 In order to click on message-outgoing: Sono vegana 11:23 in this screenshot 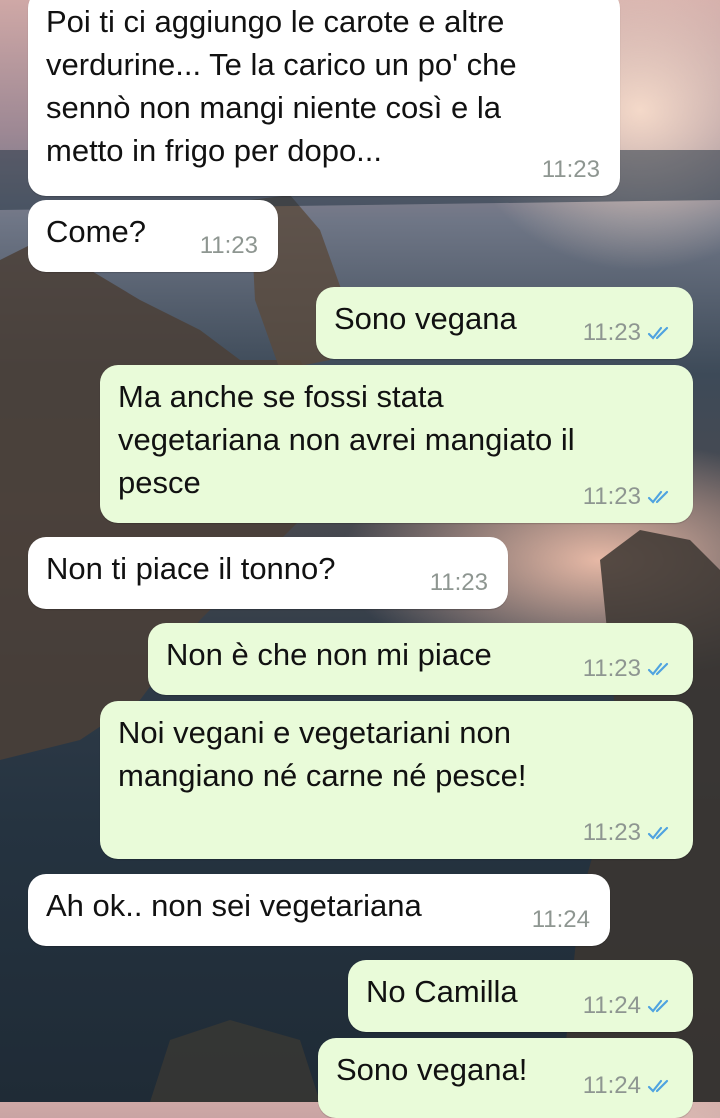, I will do `click(504, 323)`.